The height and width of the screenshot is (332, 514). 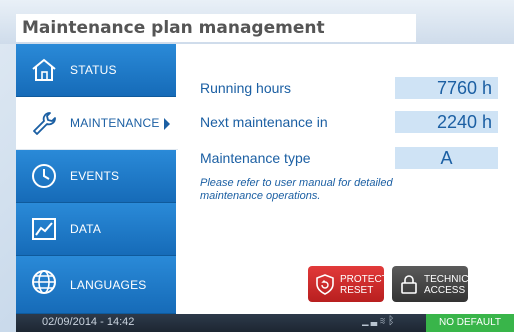 I want to click on globe-icon, so click(x=44, y=282).